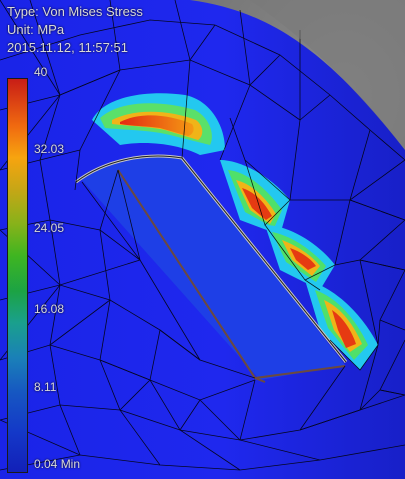 Image resolution: width=405 pixels, height=479 pixels. I want to click on result-datetime-label: 2015.11.12, 11:57:51, so click(67, 47).